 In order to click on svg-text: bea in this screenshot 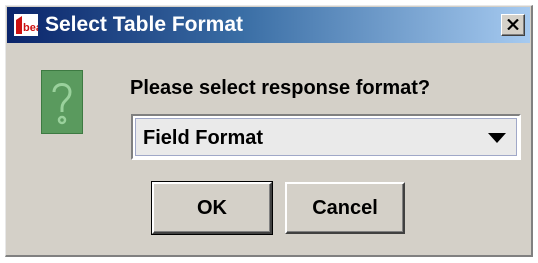, I will do `click(30, 28)`.